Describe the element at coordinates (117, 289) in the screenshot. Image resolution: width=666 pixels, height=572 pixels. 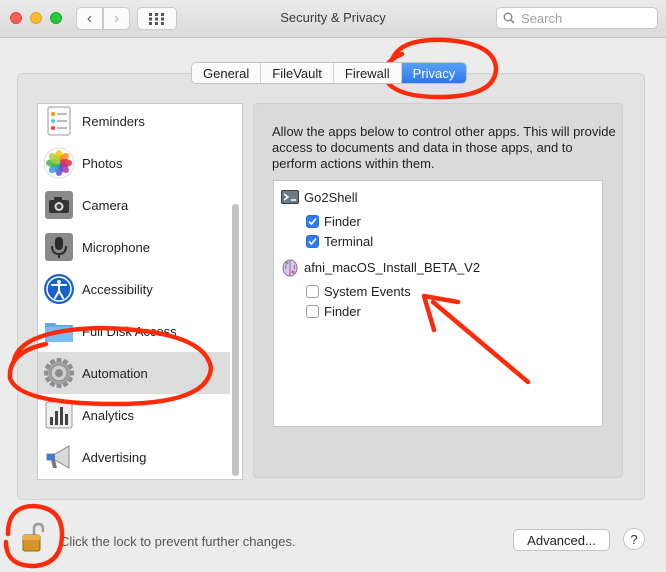
I see `sidebar-item-label: Accessibility` at that location.